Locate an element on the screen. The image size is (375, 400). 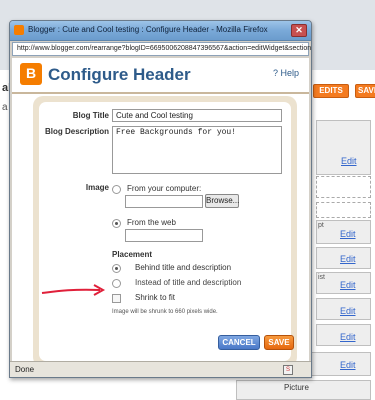
from-web-label: From the web is located at coordinates (151, 222).